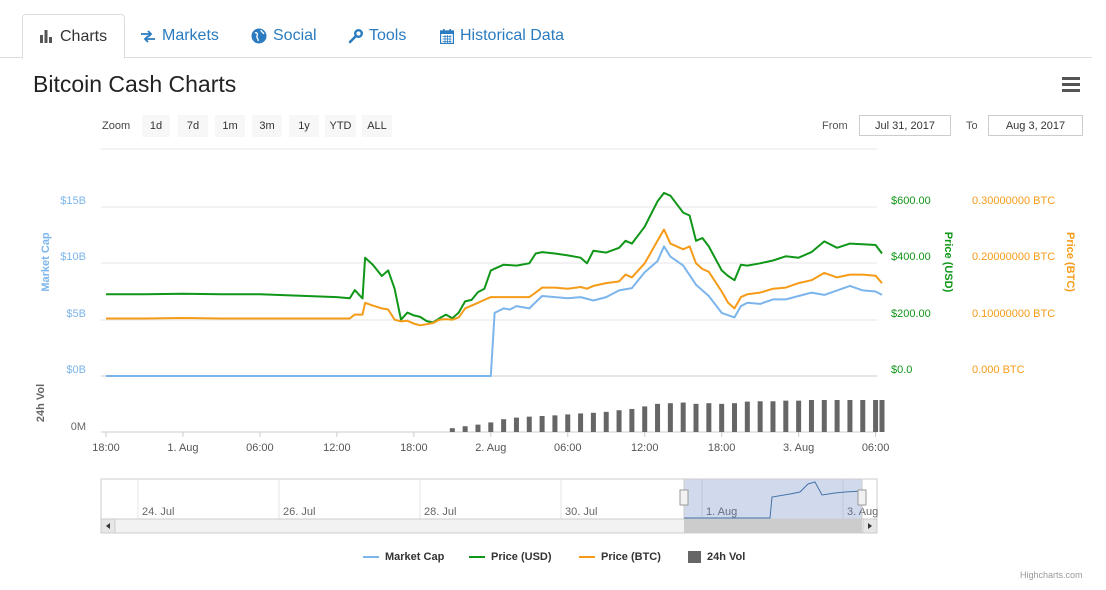  I want to click on price-usd-tick: $400.00, so click(911, 257).